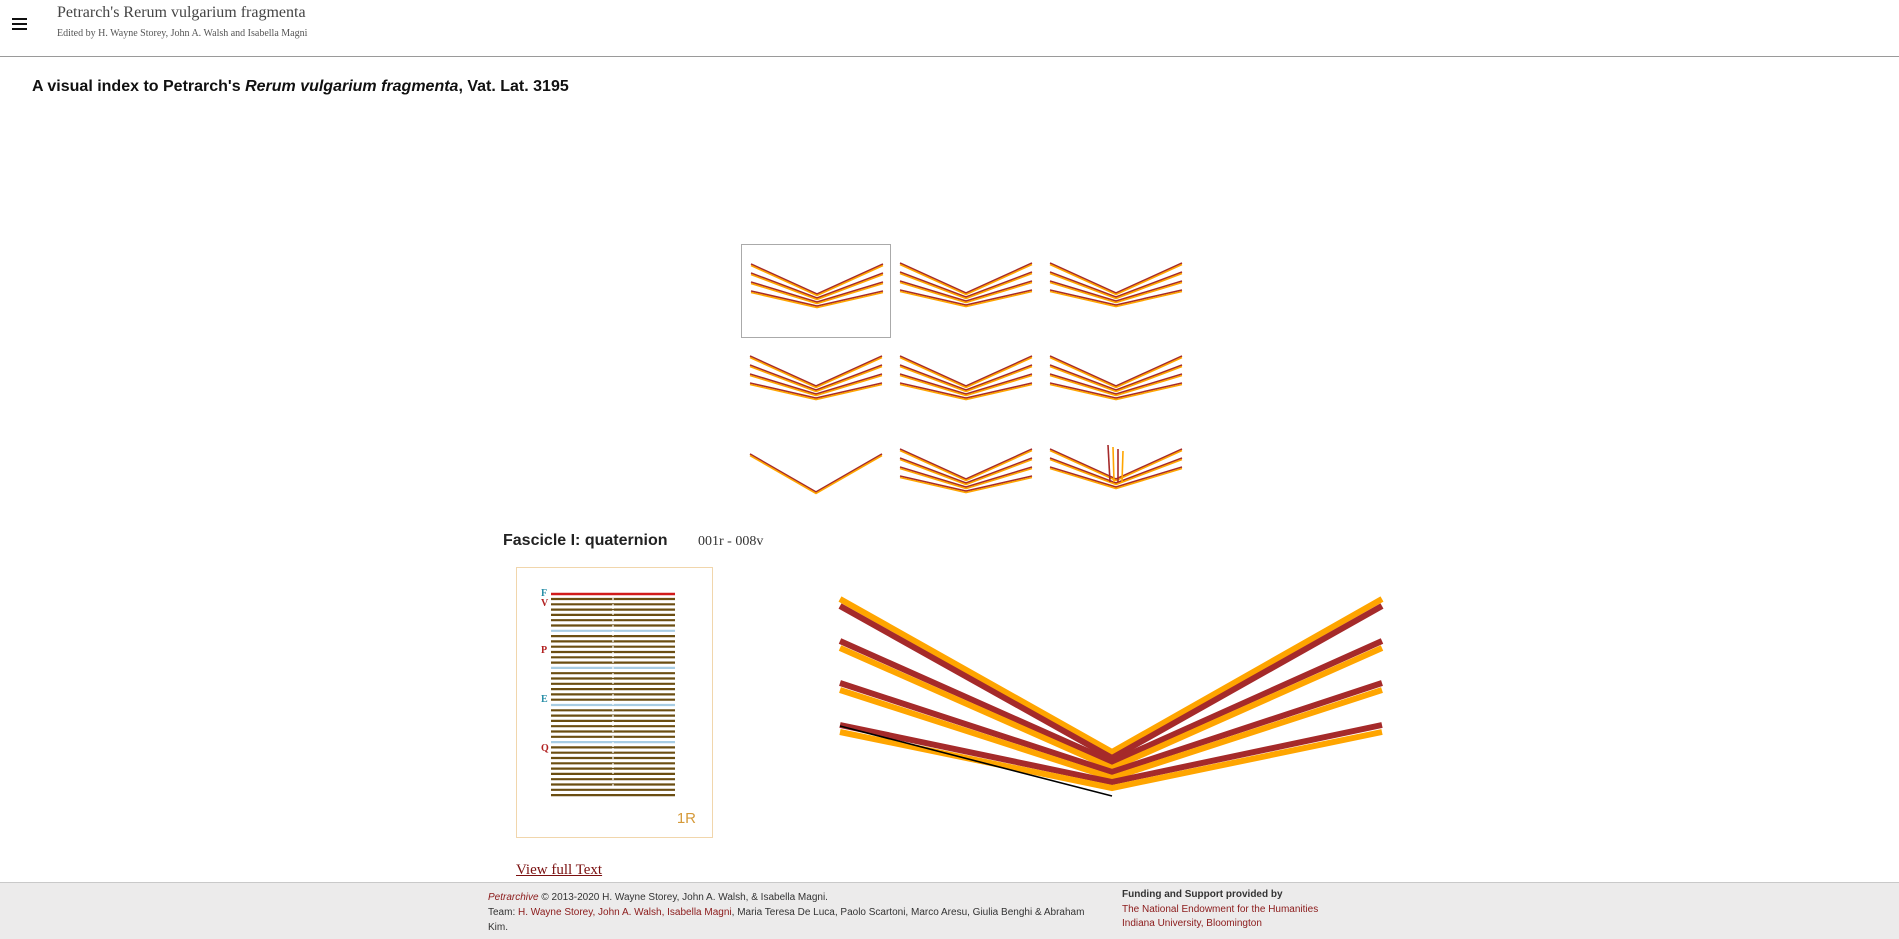 This screenshot has width=1899, height=939. Describe the element at coordinates (1110, 700) in the screenshot. I see `fascicle-structure-diagram` at that location.